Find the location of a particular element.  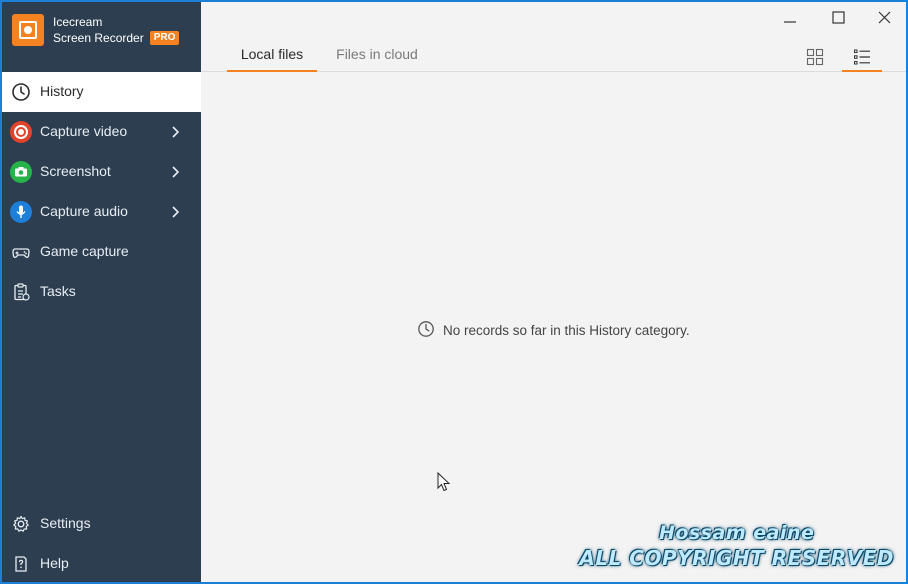

close-button is located at coordinates (884, 18).